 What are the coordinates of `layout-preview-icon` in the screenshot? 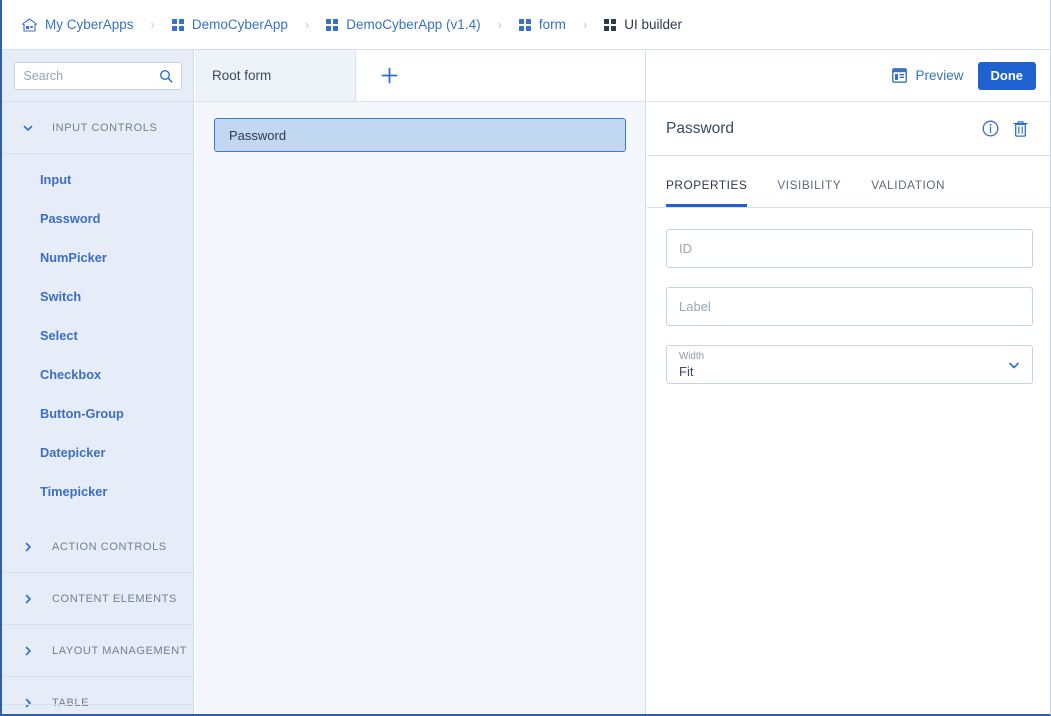 It's located at (900, 75).